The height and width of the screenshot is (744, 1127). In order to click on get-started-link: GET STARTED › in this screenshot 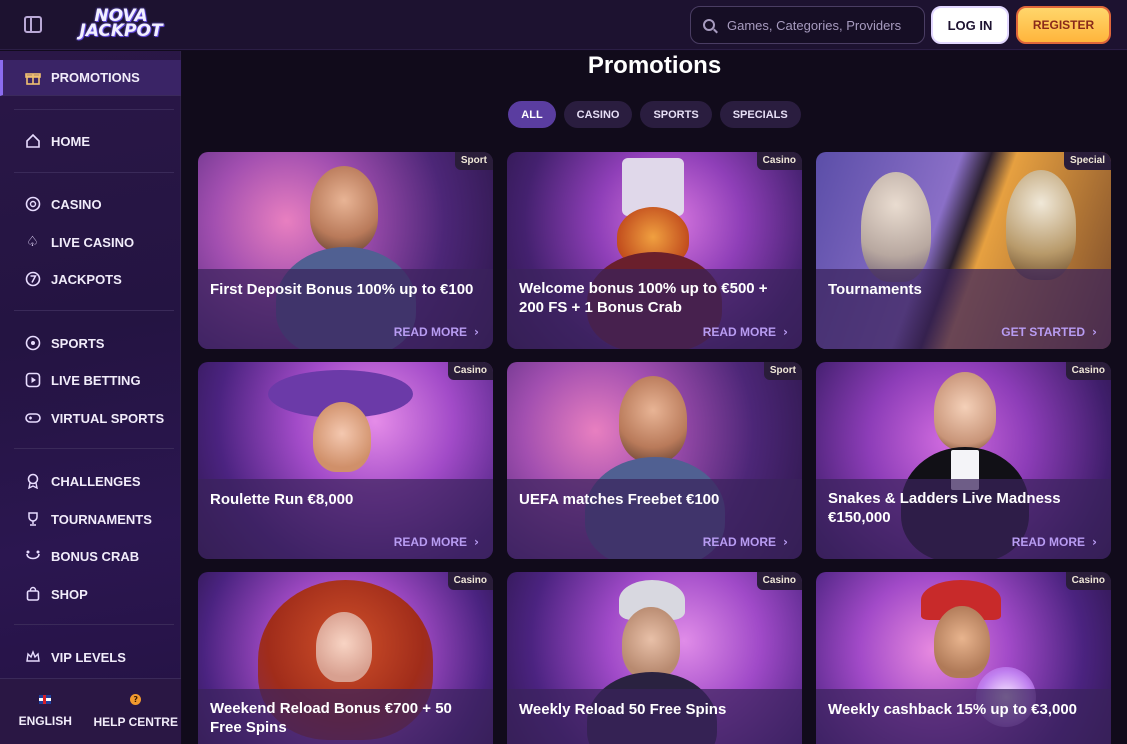, I will do `click(1049, 332)`.